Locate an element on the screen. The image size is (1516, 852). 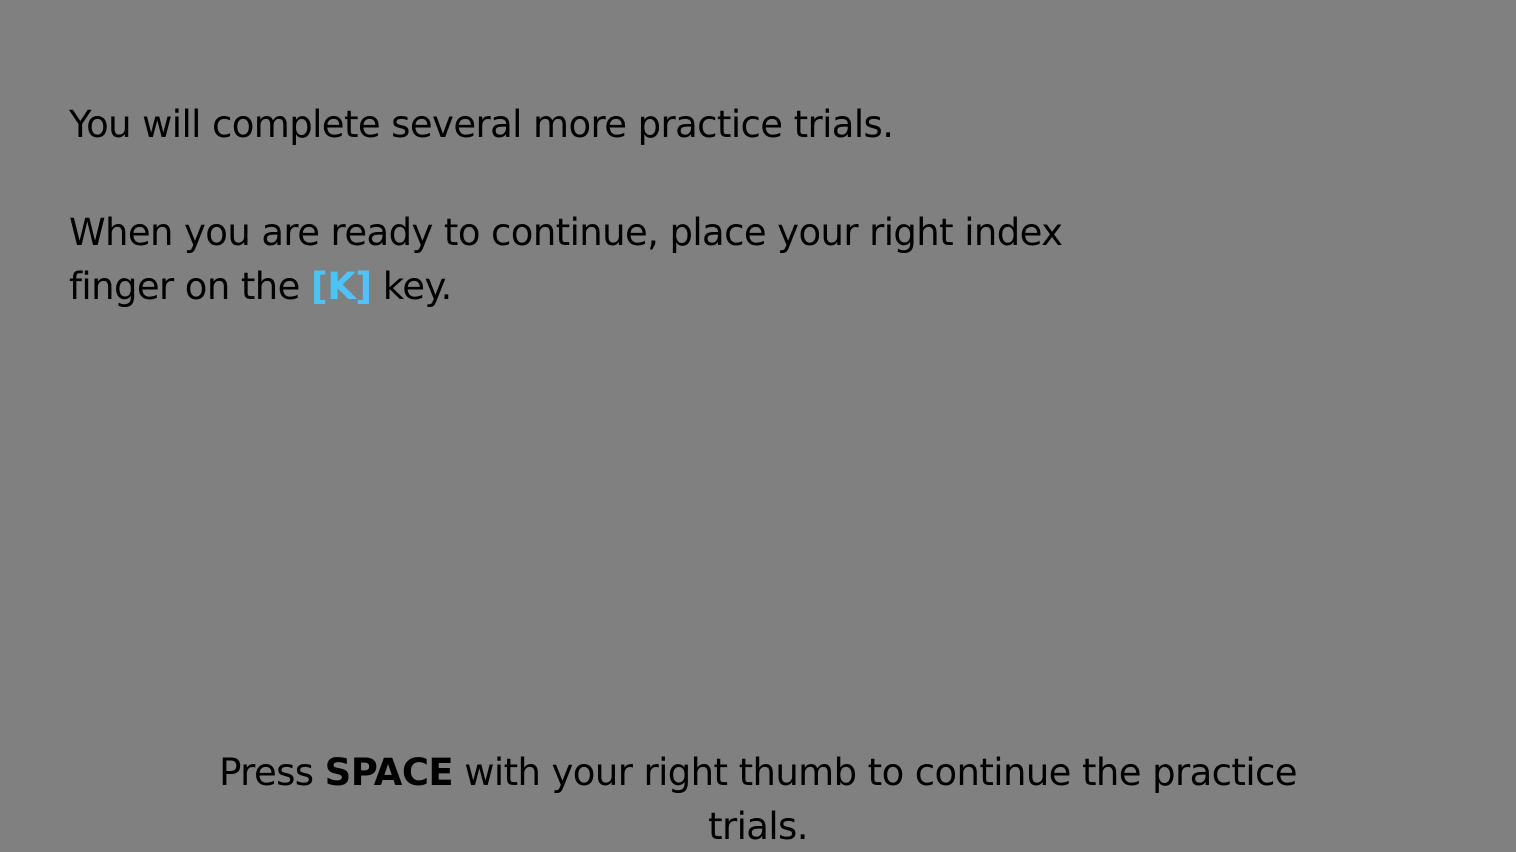
continue-prompt-before: Press is located at coordinates (266, 772).